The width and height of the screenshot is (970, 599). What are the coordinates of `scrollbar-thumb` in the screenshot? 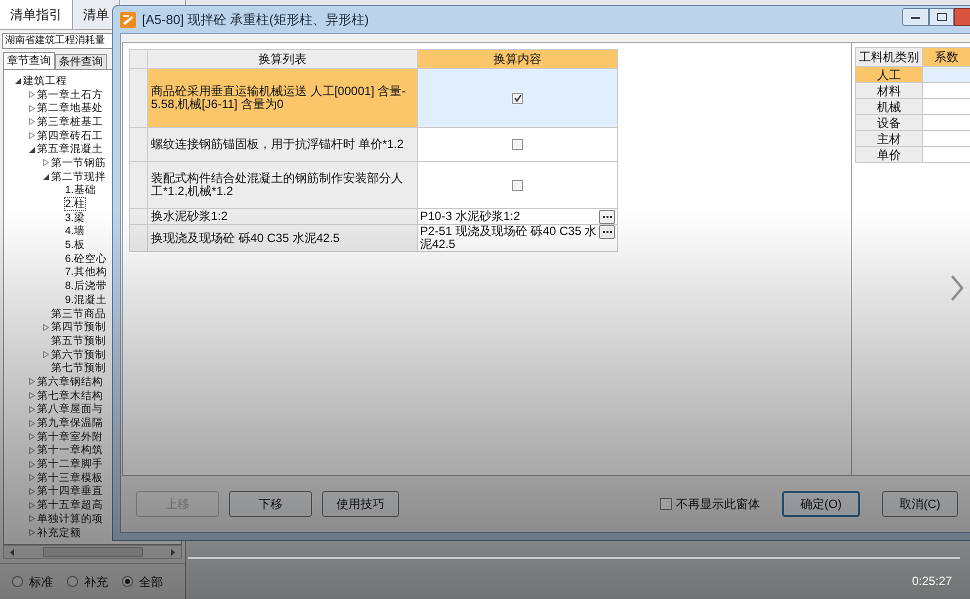 It's located at (92, 552).